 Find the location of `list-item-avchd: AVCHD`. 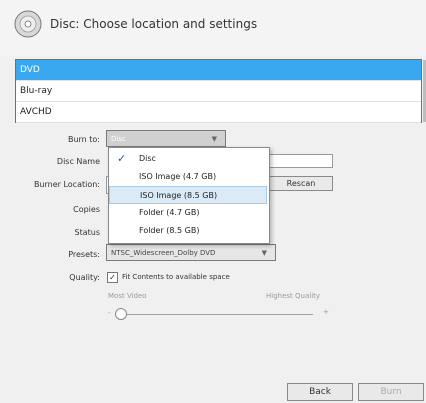

list-item-avchd: AVCHD is located at coordinates (218, 112).